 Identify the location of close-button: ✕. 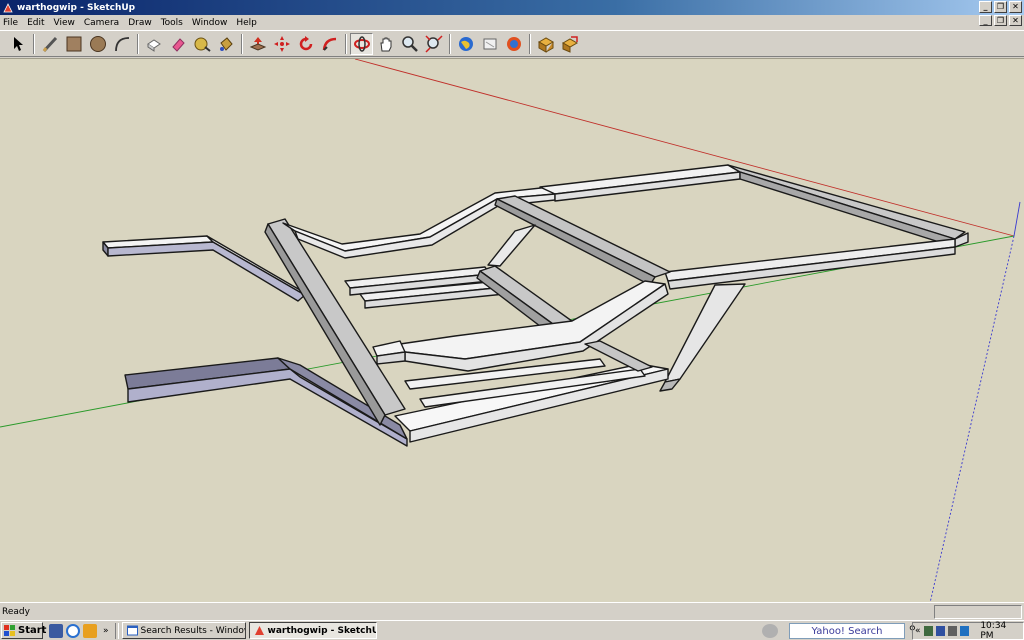
(1015, 7).